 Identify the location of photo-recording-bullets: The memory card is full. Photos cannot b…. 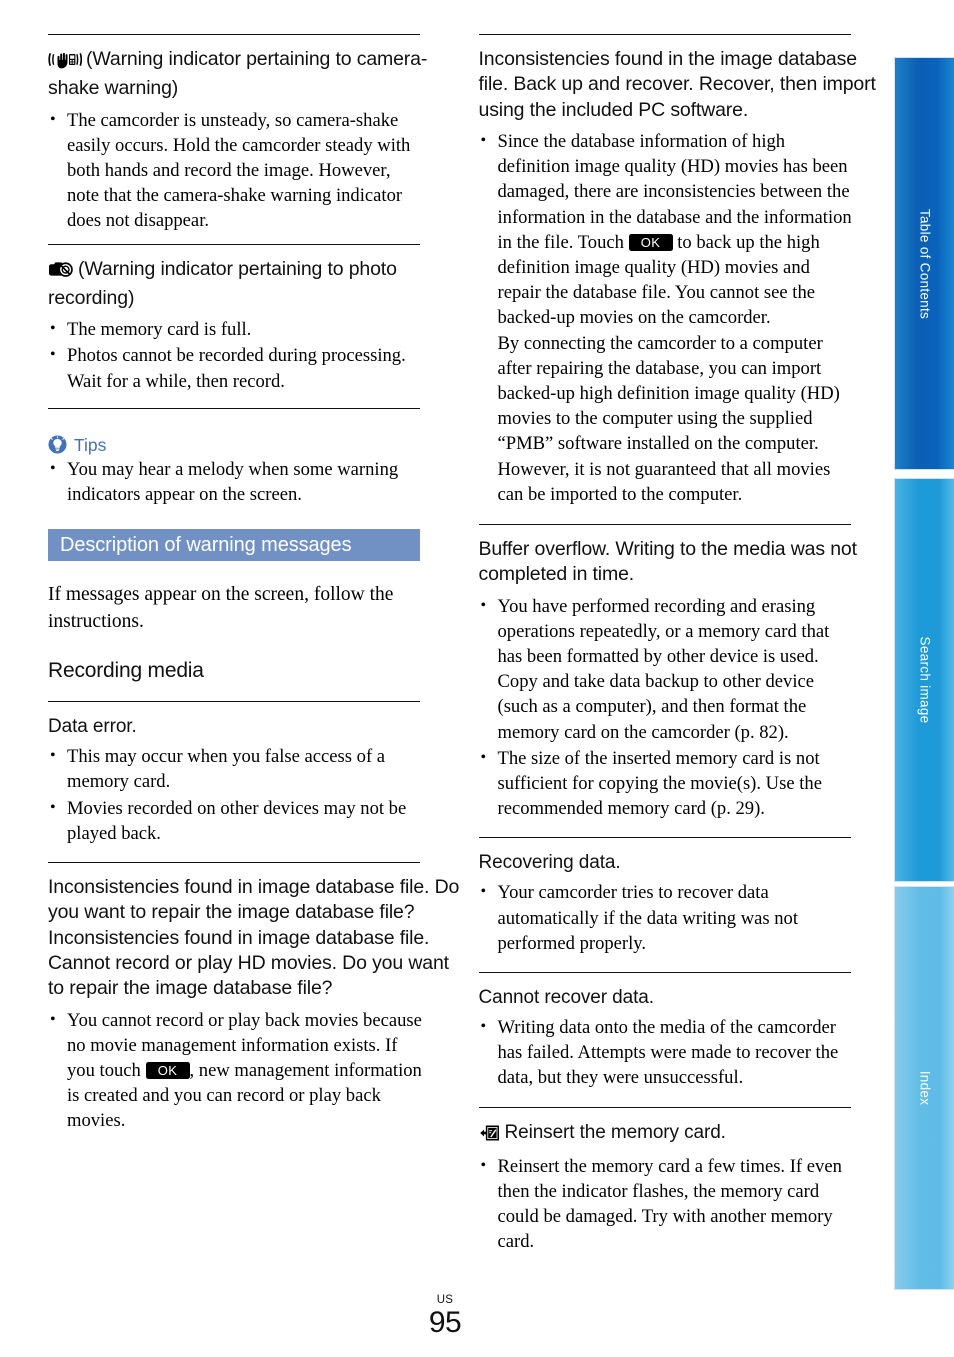
(235, 355).